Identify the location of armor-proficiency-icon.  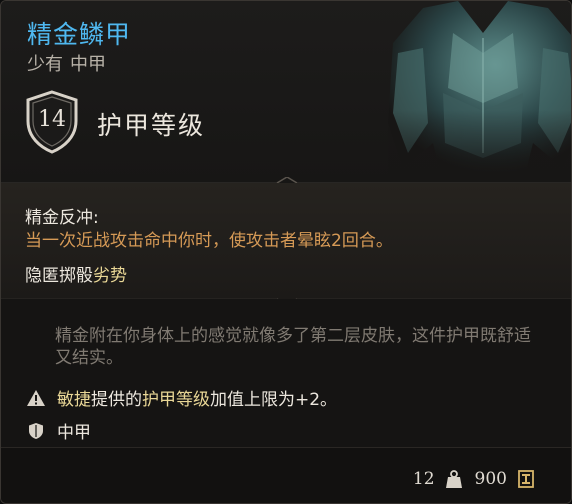
(36, 431).